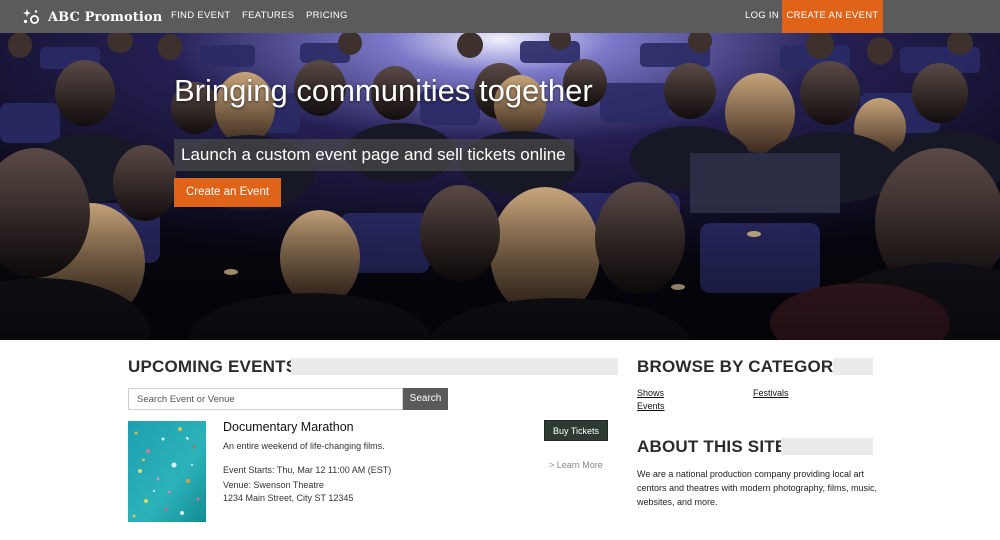  I want to click on browse-category-heading: BROWSE BY CATEGORY, so click(741, 366).